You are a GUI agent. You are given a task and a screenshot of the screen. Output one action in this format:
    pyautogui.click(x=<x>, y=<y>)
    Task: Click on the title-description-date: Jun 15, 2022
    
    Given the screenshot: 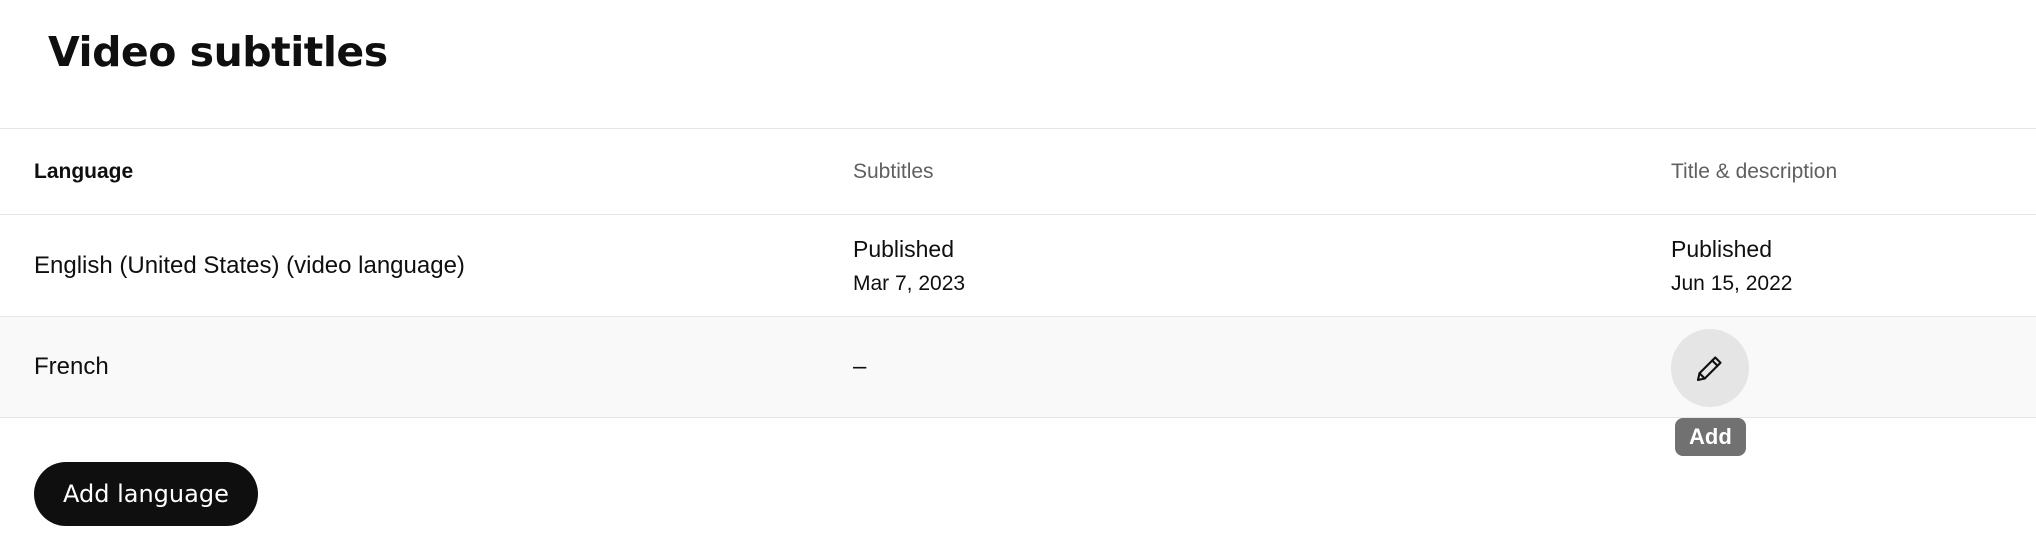 What is the action you would take?
    pyautogui.click(x=1732, y=283)
    